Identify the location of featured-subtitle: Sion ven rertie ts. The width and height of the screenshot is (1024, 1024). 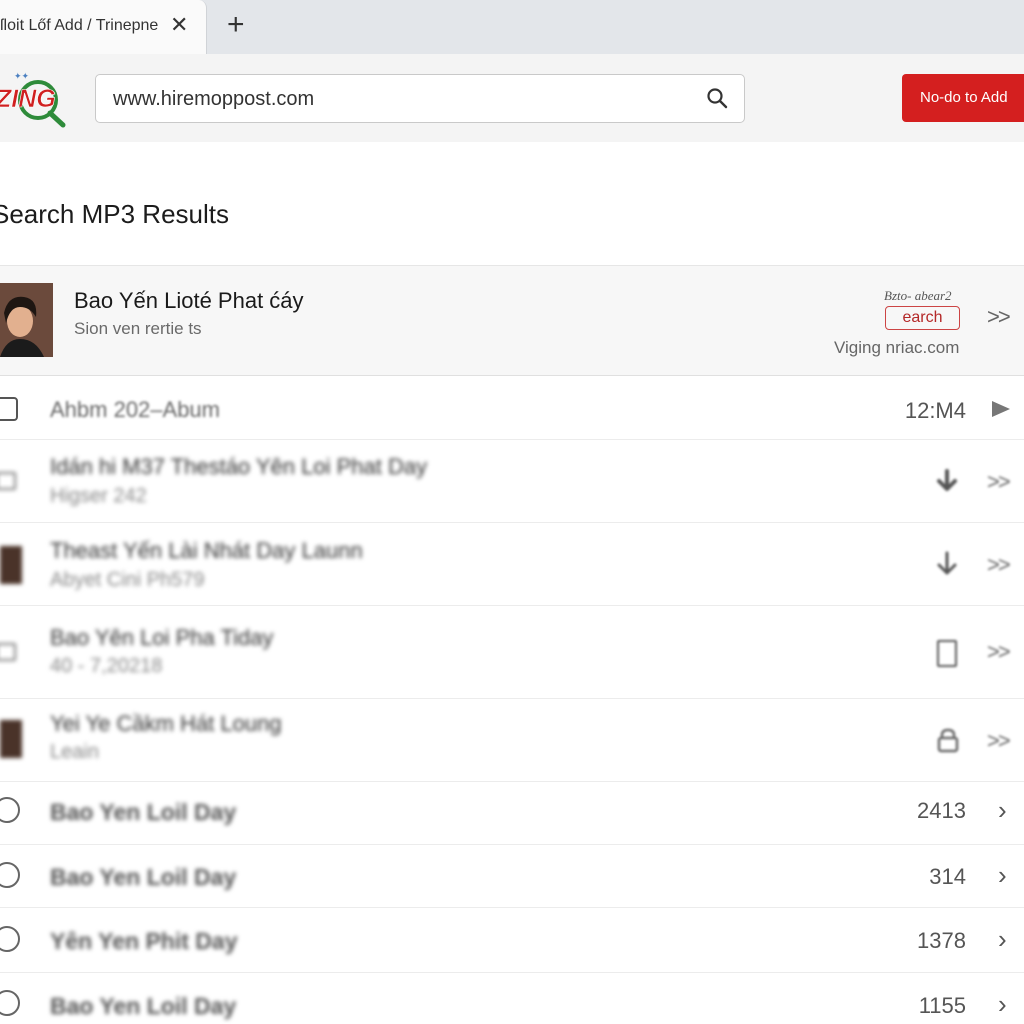
(138, 328).